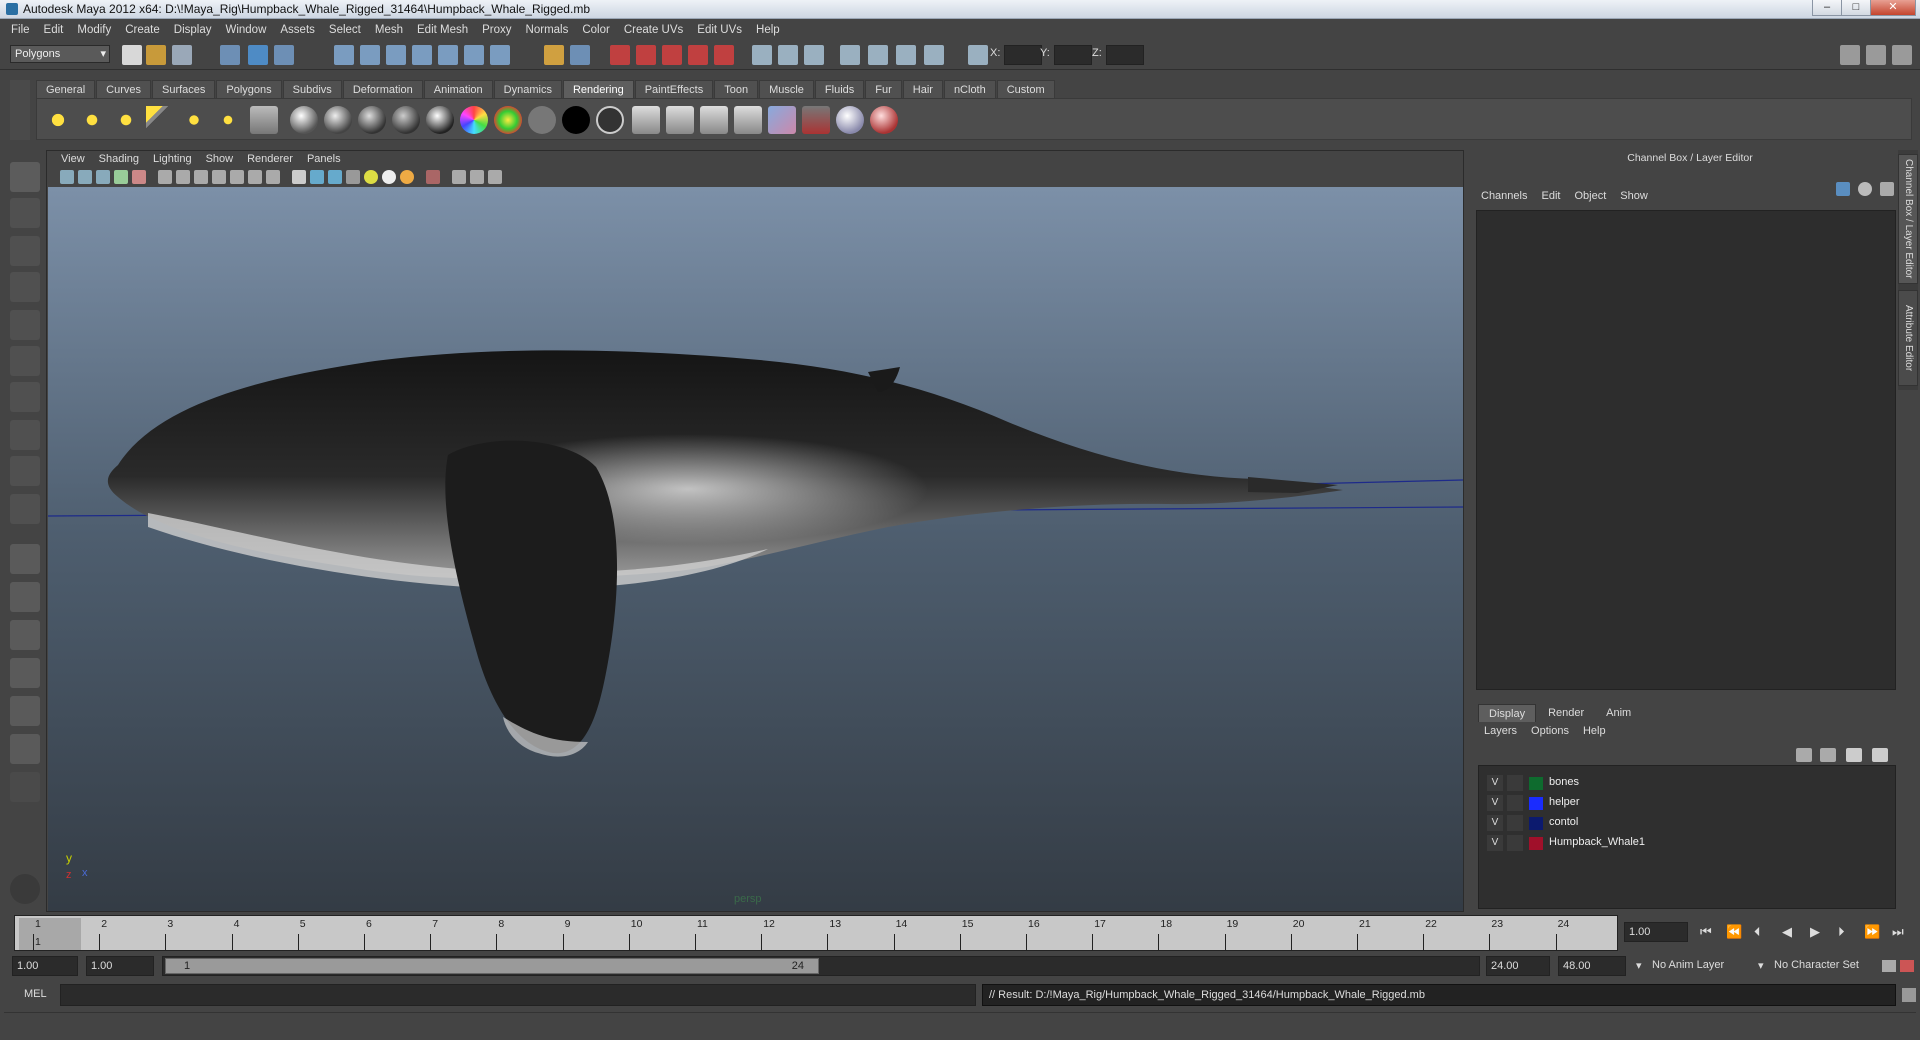  Describe the element at coordinates (496, 30) in the screenshot. I see `menu-proxy: Proxy` at that location.